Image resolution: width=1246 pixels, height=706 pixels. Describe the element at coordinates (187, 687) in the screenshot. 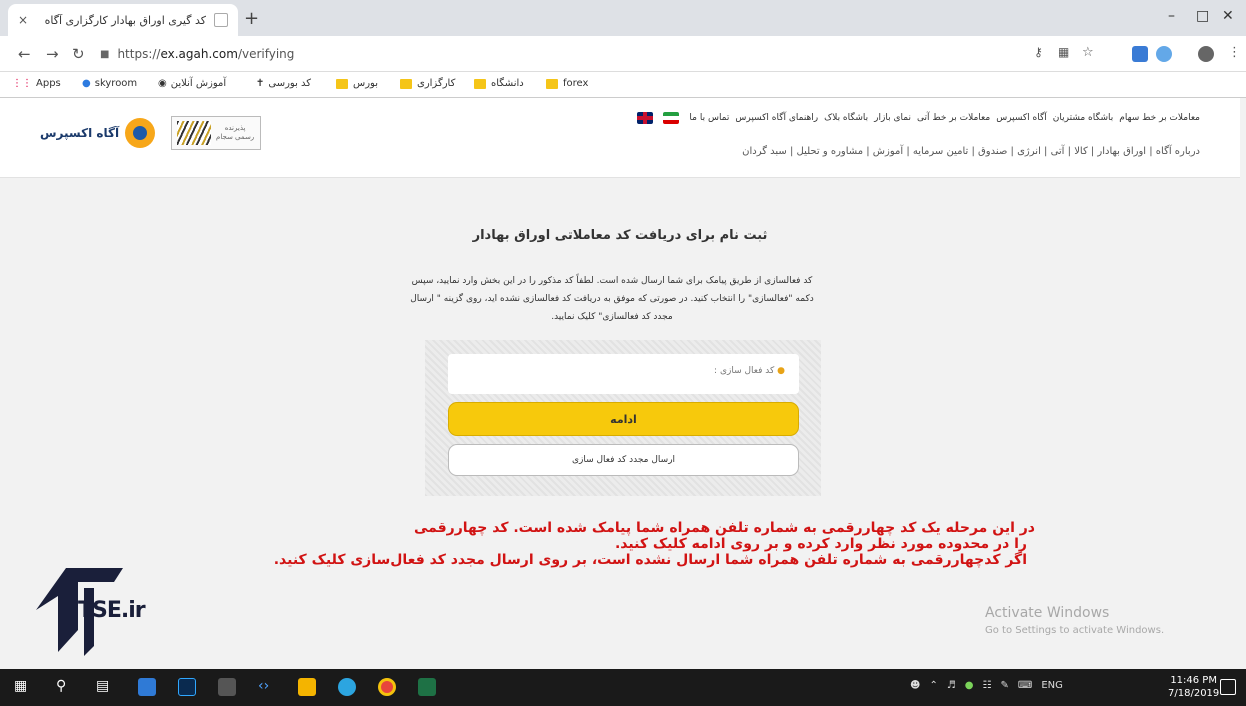

I see `photoshop-icon` at that location.